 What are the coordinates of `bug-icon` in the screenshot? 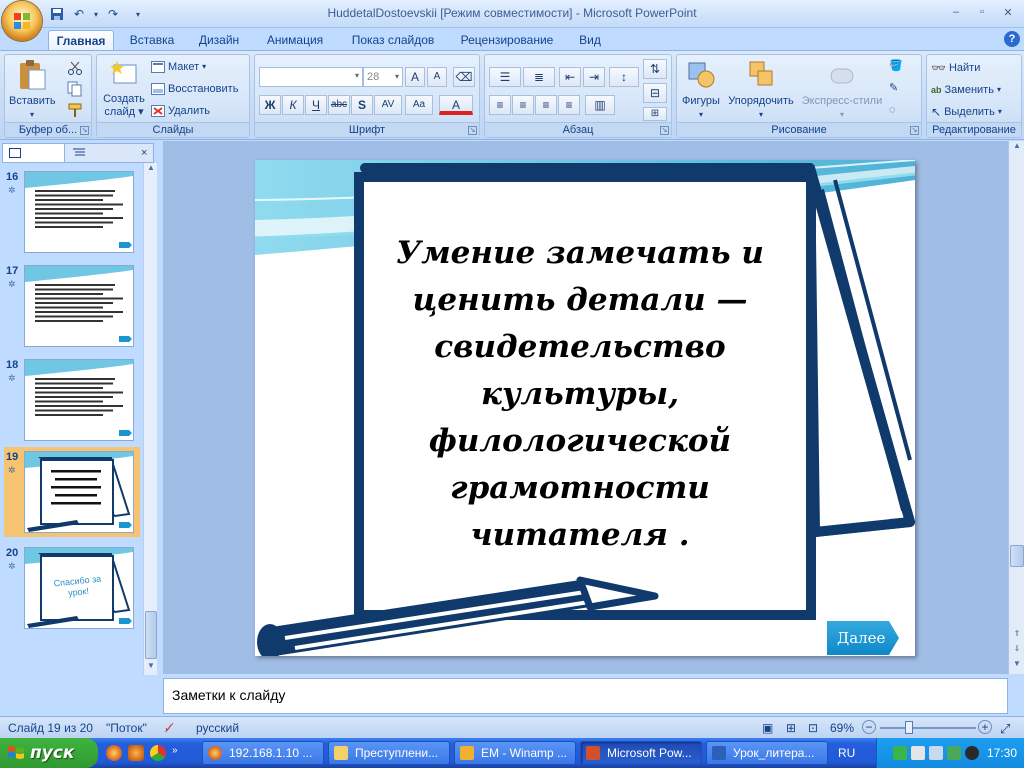 It's located at (972, 753).